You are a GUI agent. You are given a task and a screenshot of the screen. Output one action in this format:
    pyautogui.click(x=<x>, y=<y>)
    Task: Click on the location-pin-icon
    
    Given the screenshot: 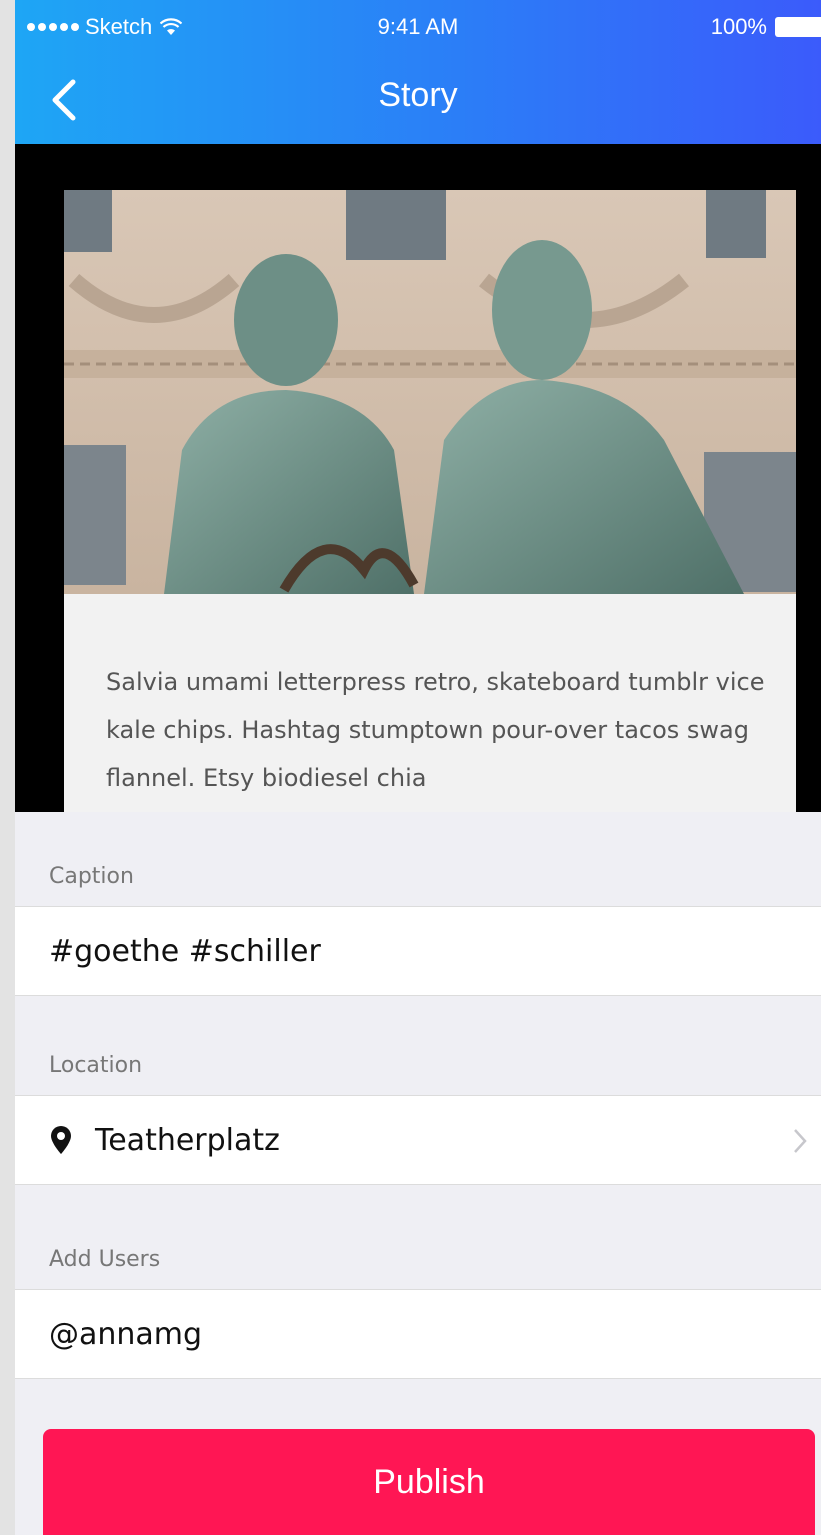 What is the action you would take?
    pyautogui.click(x=61, y=1140)
    